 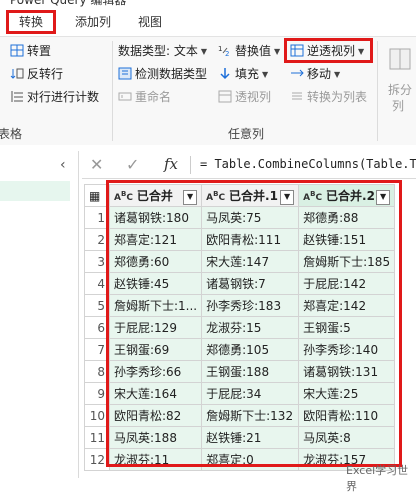 What do you see at coordinates (155, 283) in the screenshot?
I see `table-cell: 赵铁锤:45` at bounding box center [155, 283].